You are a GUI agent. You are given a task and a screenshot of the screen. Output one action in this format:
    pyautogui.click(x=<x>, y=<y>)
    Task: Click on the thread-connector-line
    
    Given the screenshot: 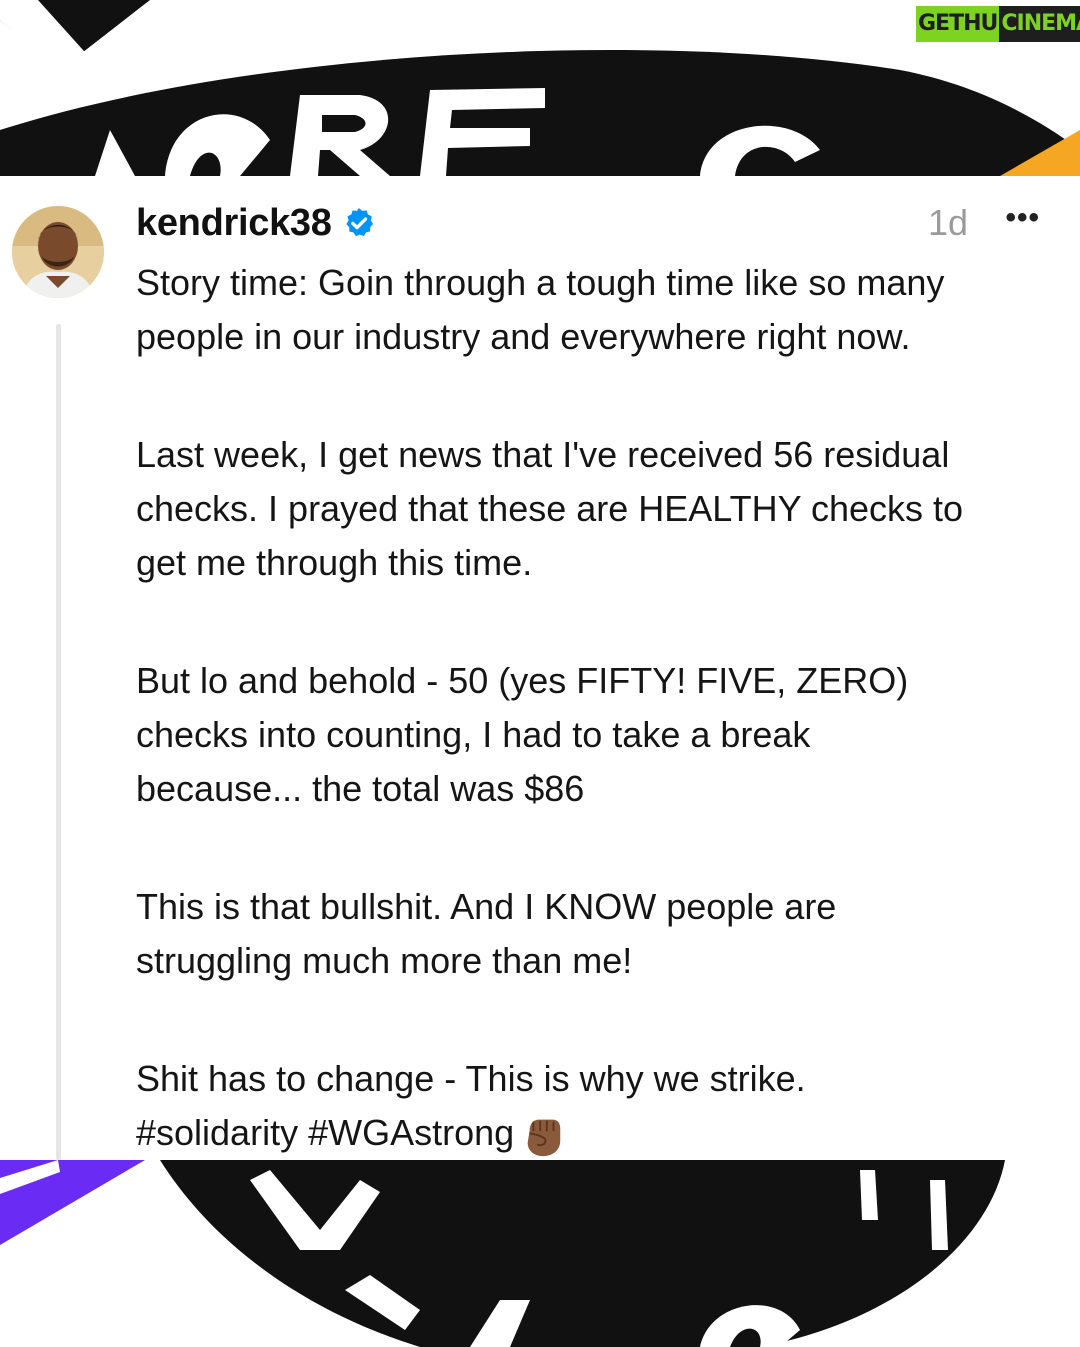 What is the action you would take?
    pyautogui.click(x=58, y=742)
    